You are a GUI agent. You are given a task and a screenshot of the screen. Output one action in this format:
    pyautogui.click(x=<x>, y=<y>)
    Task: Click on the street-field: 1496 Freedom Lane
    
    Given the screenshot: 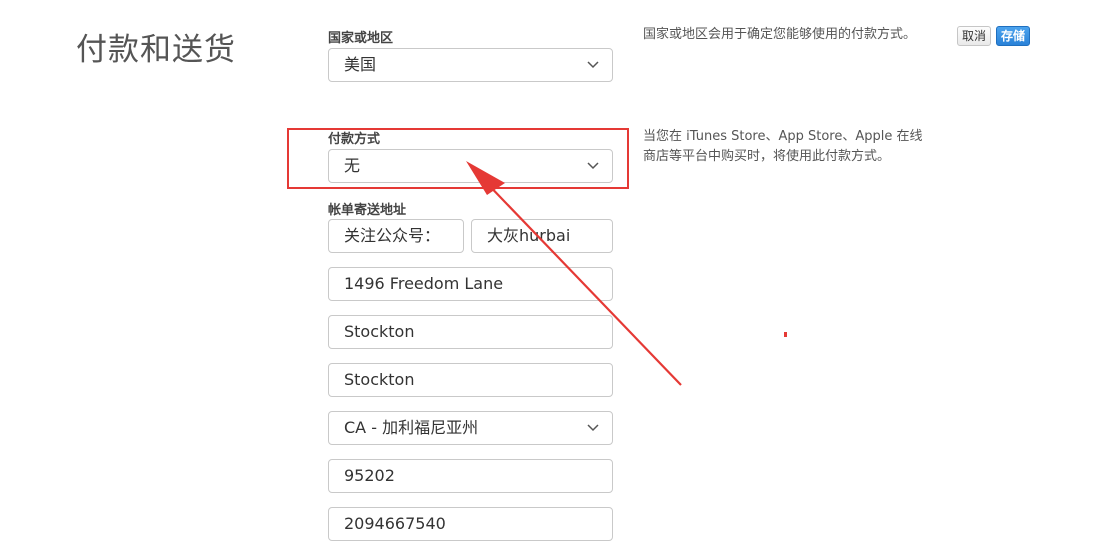 What is the action you would take?
    pyautogui.click(x=470, y=284)
    